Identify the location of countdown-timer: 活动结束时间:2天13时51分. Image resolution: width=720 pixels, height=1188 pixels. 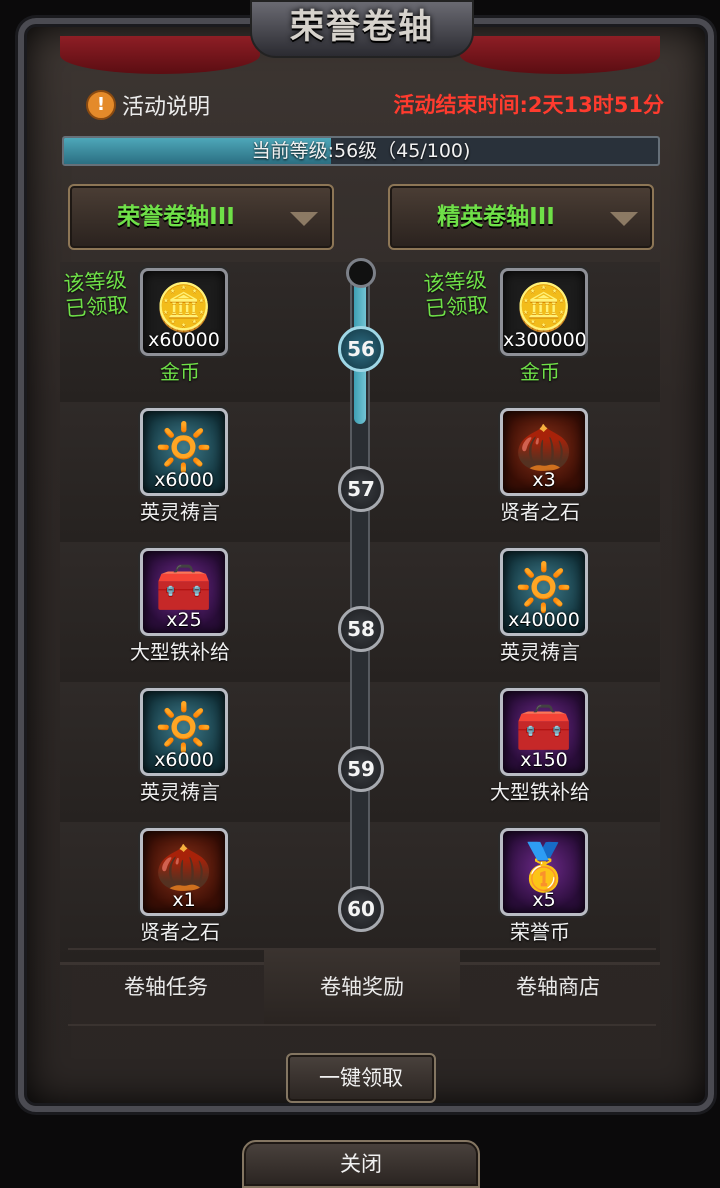
(528, 105).